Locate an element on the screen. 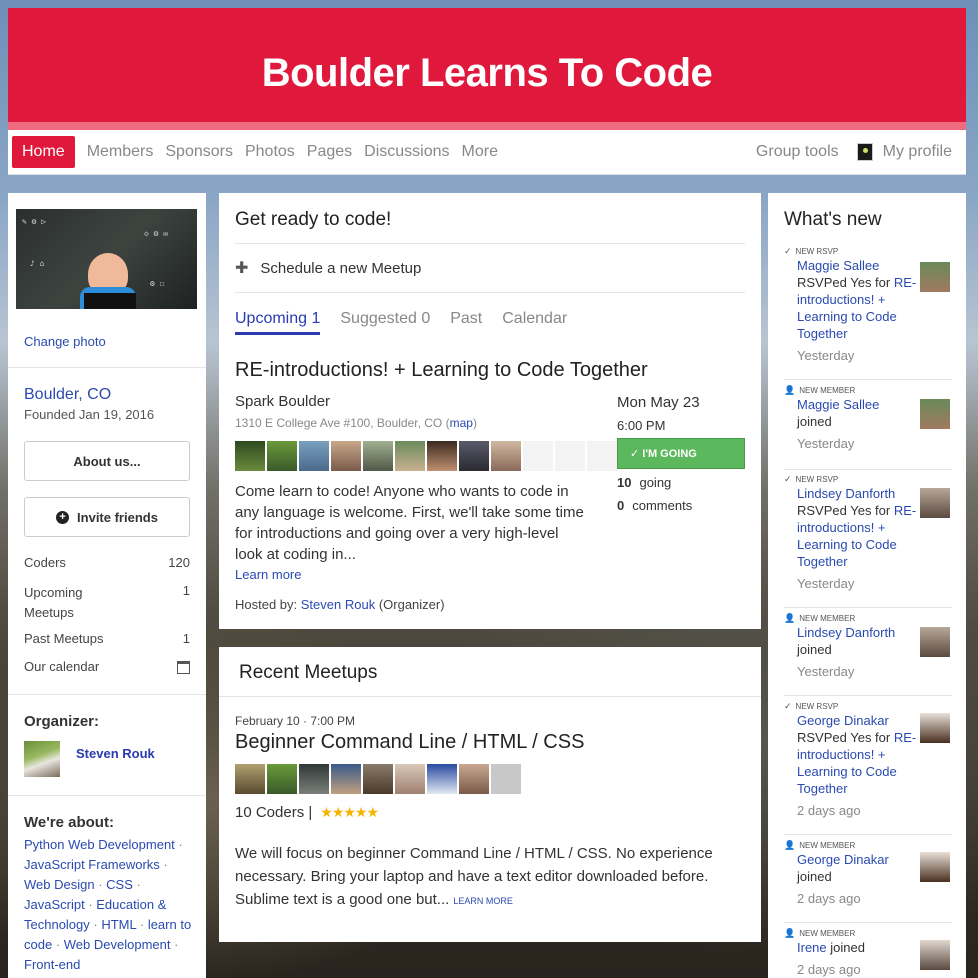 This screenshot has height=978, width=978. coders-count: 10 Coders | is located at coordinates (274, 812).